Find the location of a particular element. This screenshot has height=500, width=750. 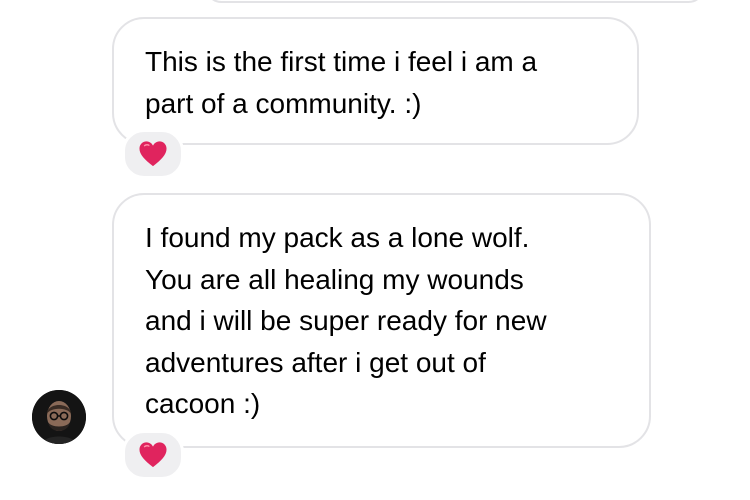

message-text-line: adventures after i get out of is located at coordinates (315, 362).